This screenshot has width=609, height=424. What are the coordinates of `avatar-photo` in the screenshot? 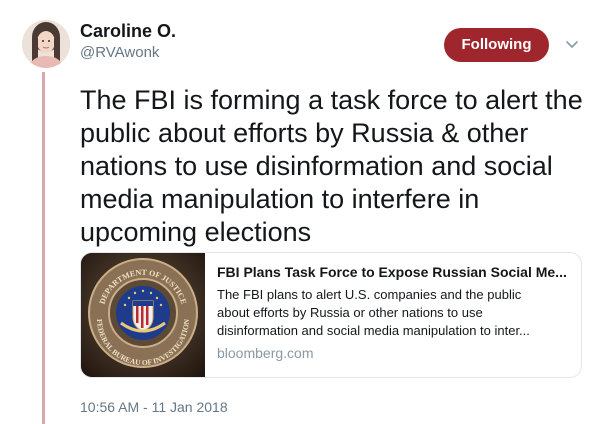 It's located at (46, 44).